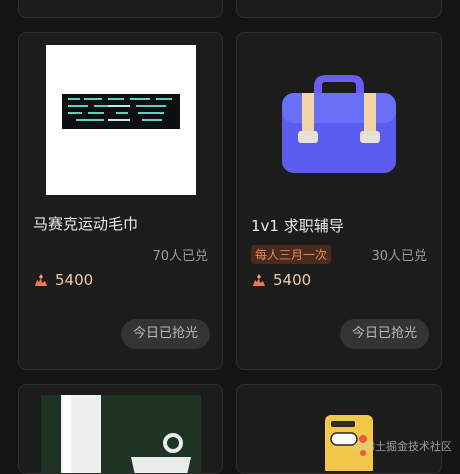 The height and width of the screenshot is (474, 460). What do you see at coordinates (120, 120) in the screenshot?
I see `product-image-towel` at bounding box center [120, 120].